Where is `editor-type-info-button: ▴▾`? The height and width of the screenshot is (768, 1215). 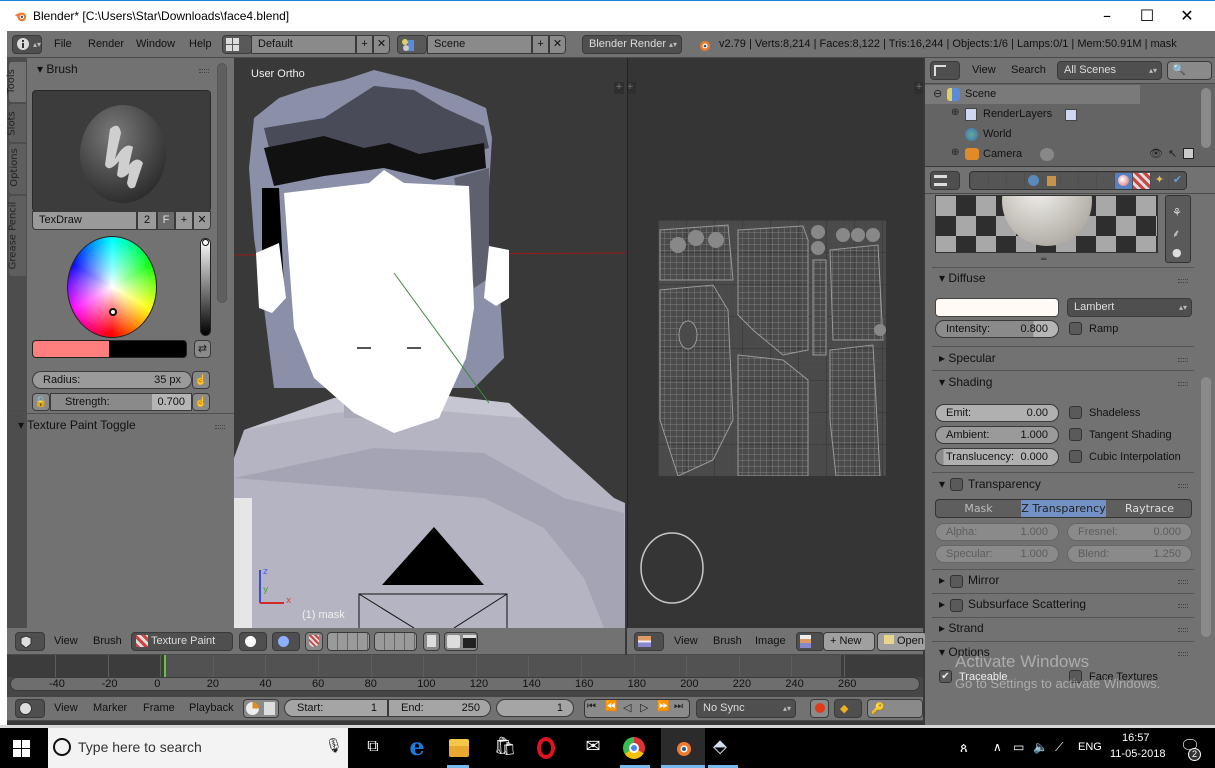 editor-type-info-button: ▴▾ is located at coordinates (27, 44).